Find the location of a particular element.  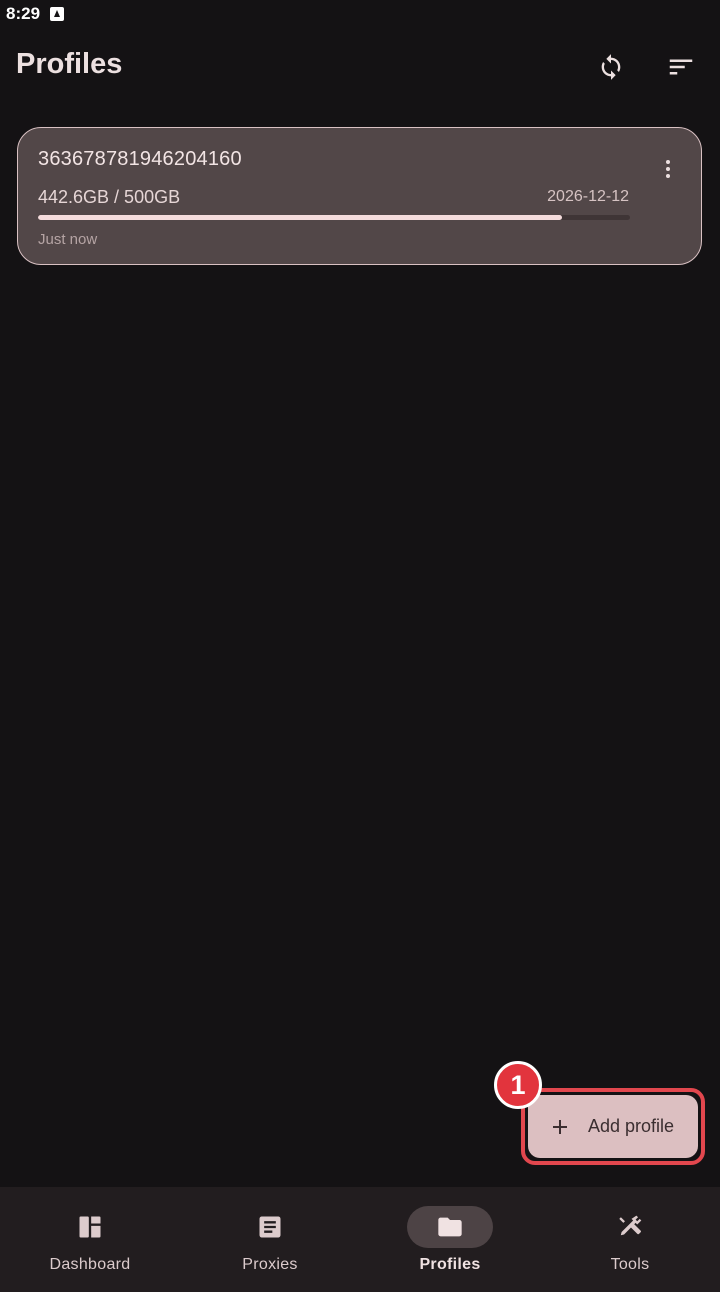

notification-icon is located at coordinates (57, 14).